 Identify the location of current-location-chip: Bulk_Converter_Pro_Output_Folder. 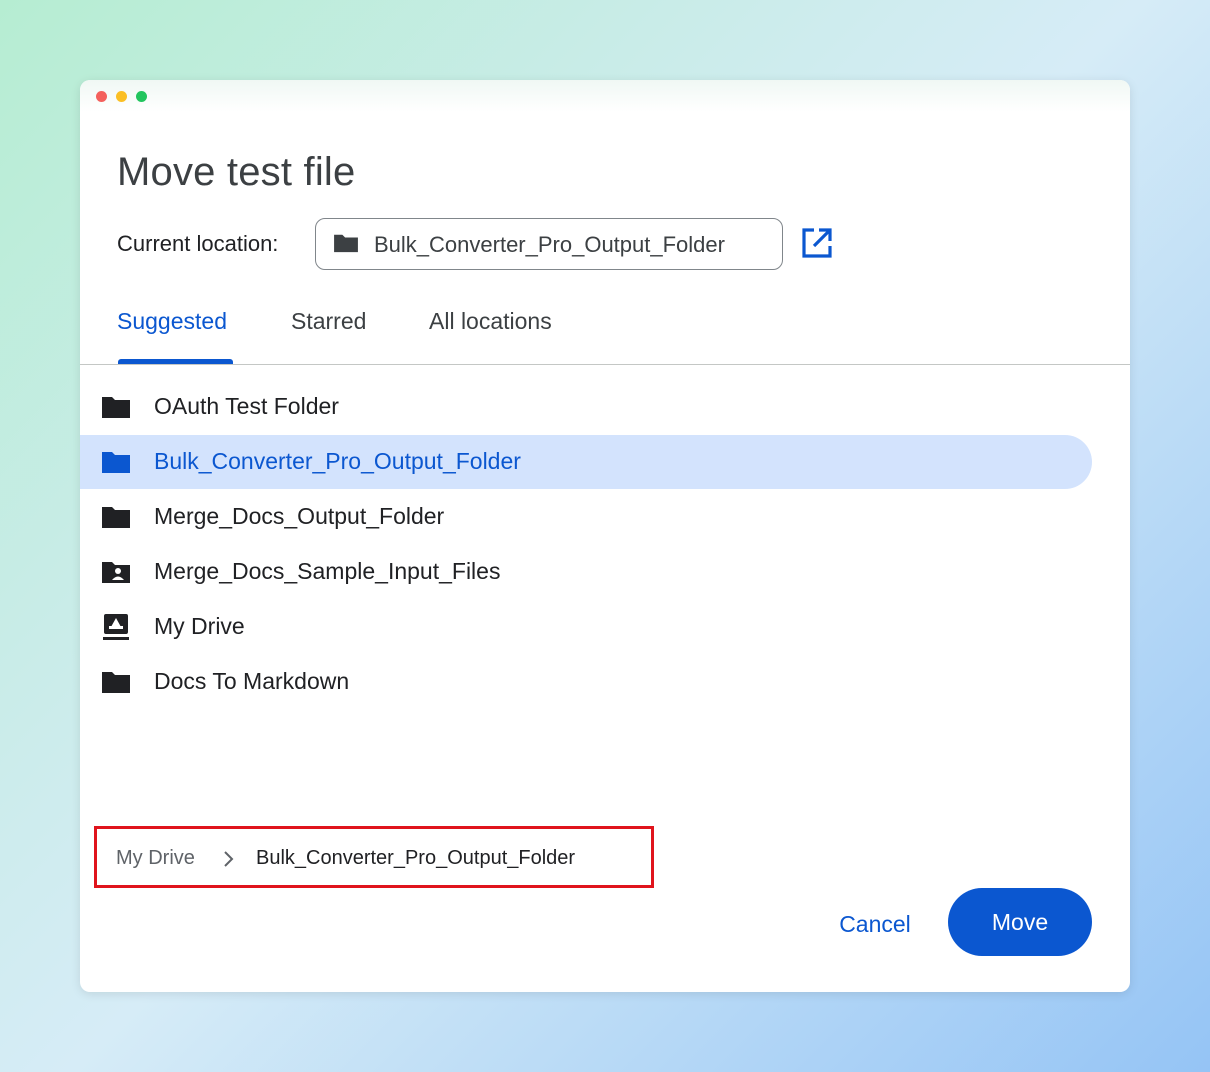
(549, 244).